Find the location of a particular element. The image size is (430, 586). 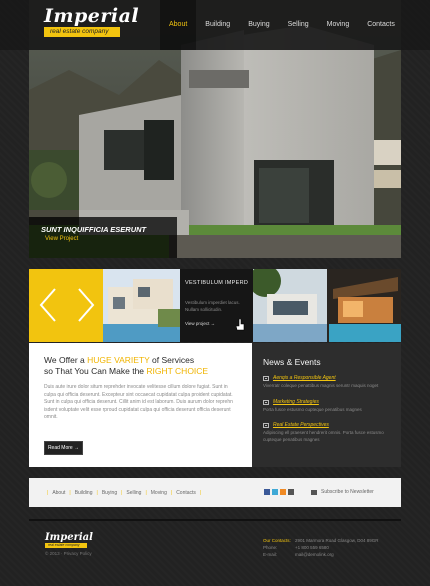

footer-nav-selling: Selling is located at coordinates (133, 493).